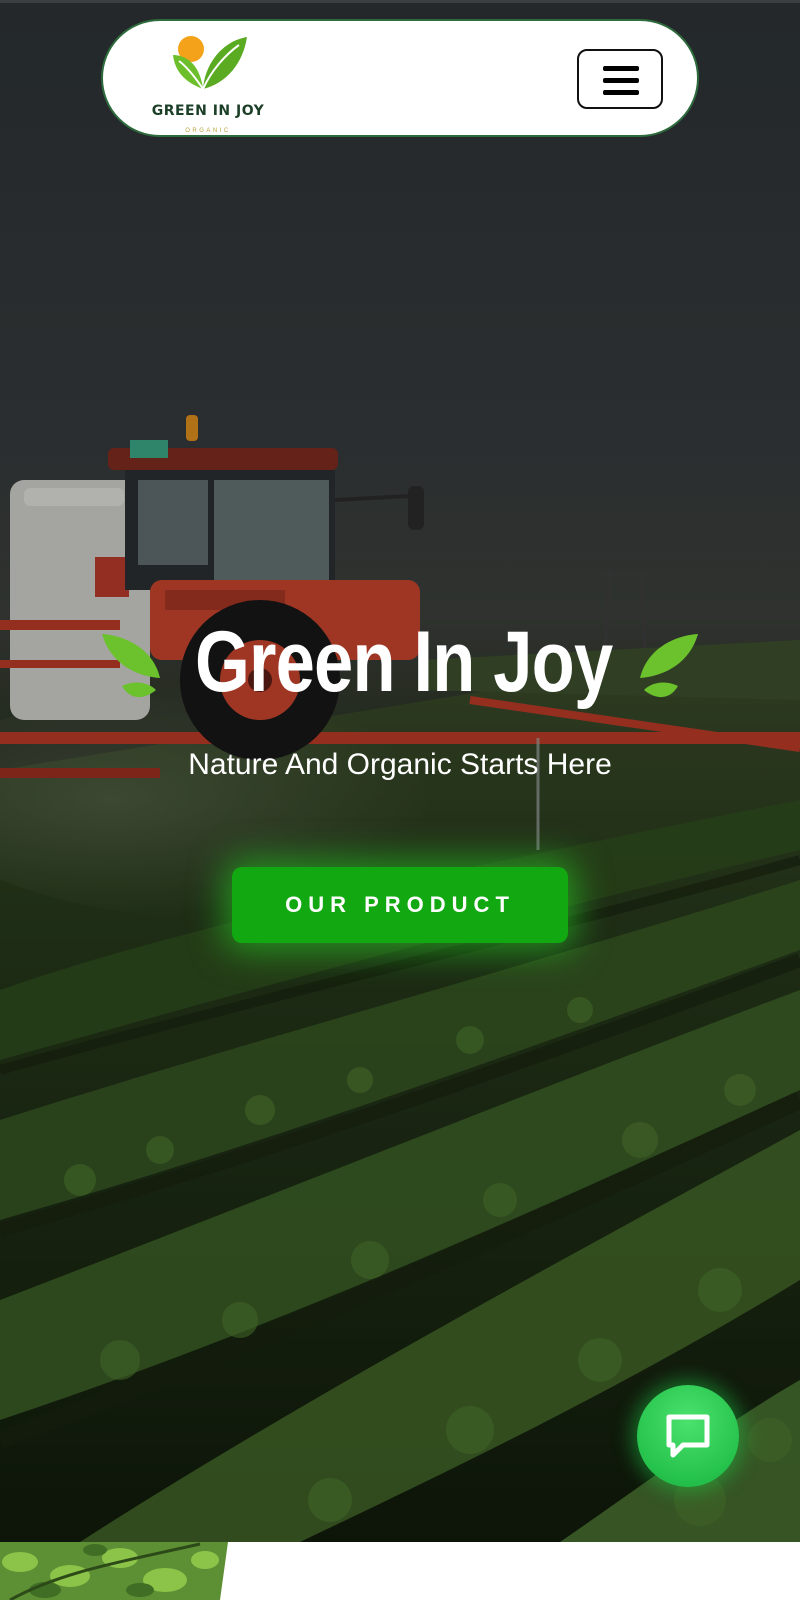 This screenshot has width=800, height=1600. Describe the element at coordinates (400, 78) in the screenshot. I see `site-header: GREEN IN JOY ORGANIC` at that location.